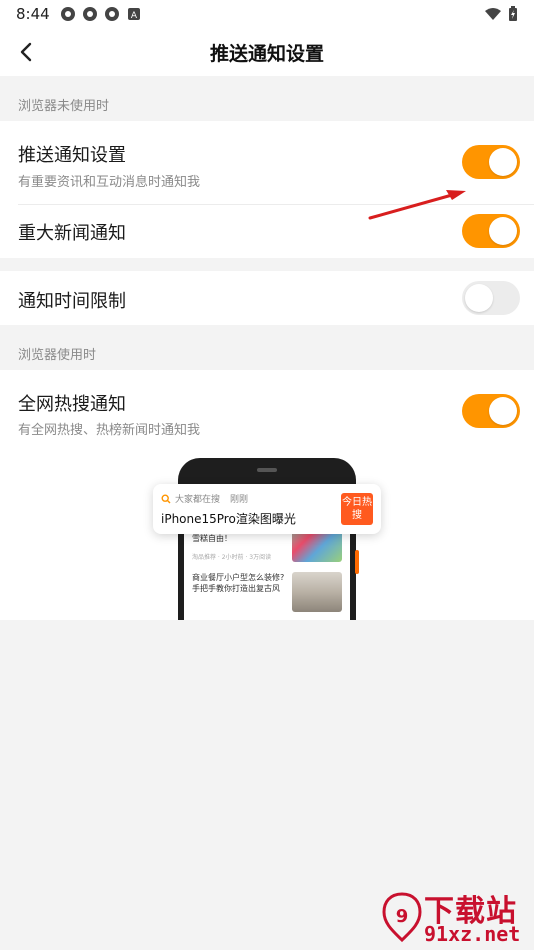 The width and height of the screenshot is (534, 950). I want to click on notification-source: 大家都在搜, so click(198, 500).